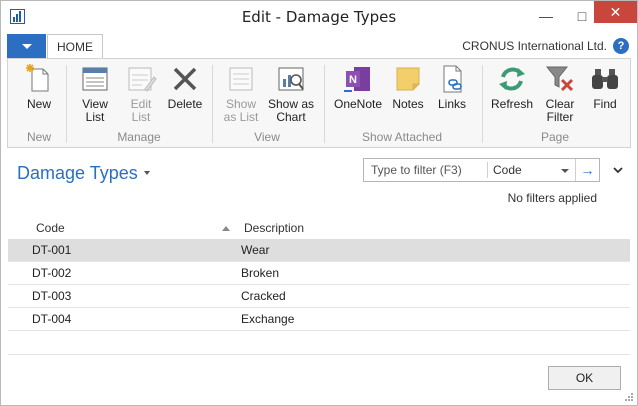 Image resolution: width=638 pixels, height=406 pixels. Describe the element at coordinates (263, 296) in the screenshot. I see `cell-description: Cracked` at that location.